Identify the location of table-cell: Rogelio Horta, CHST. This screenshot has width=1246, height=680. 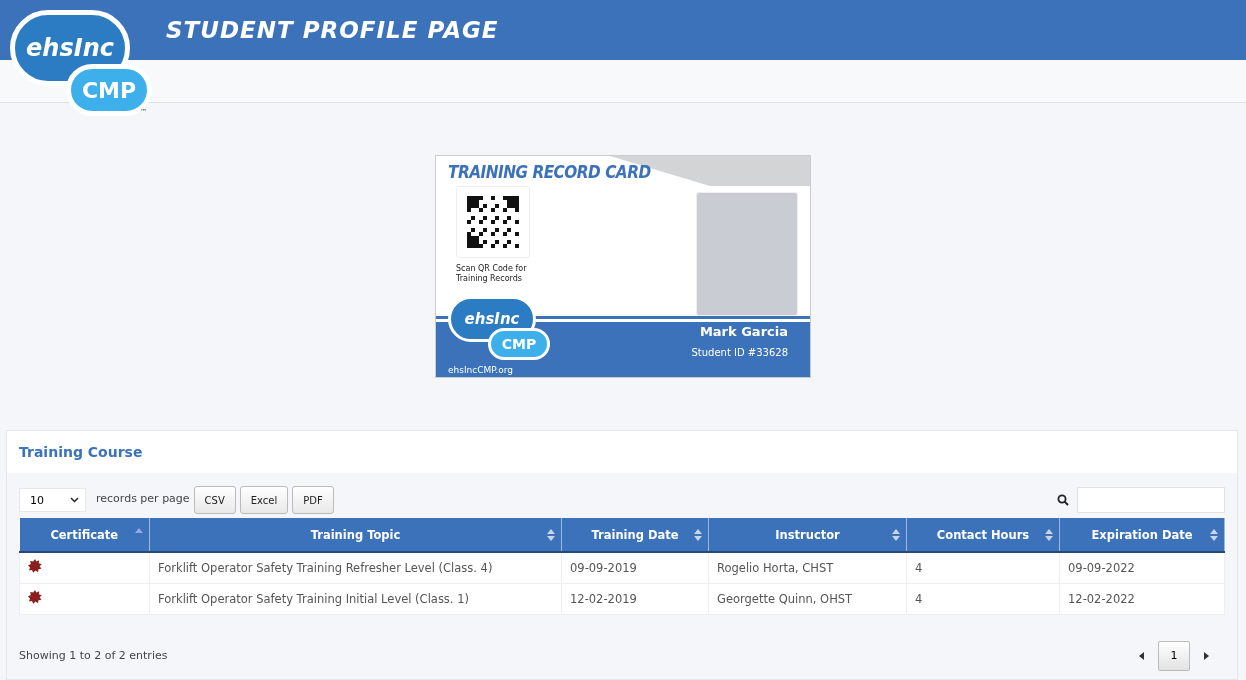
(807, 567).